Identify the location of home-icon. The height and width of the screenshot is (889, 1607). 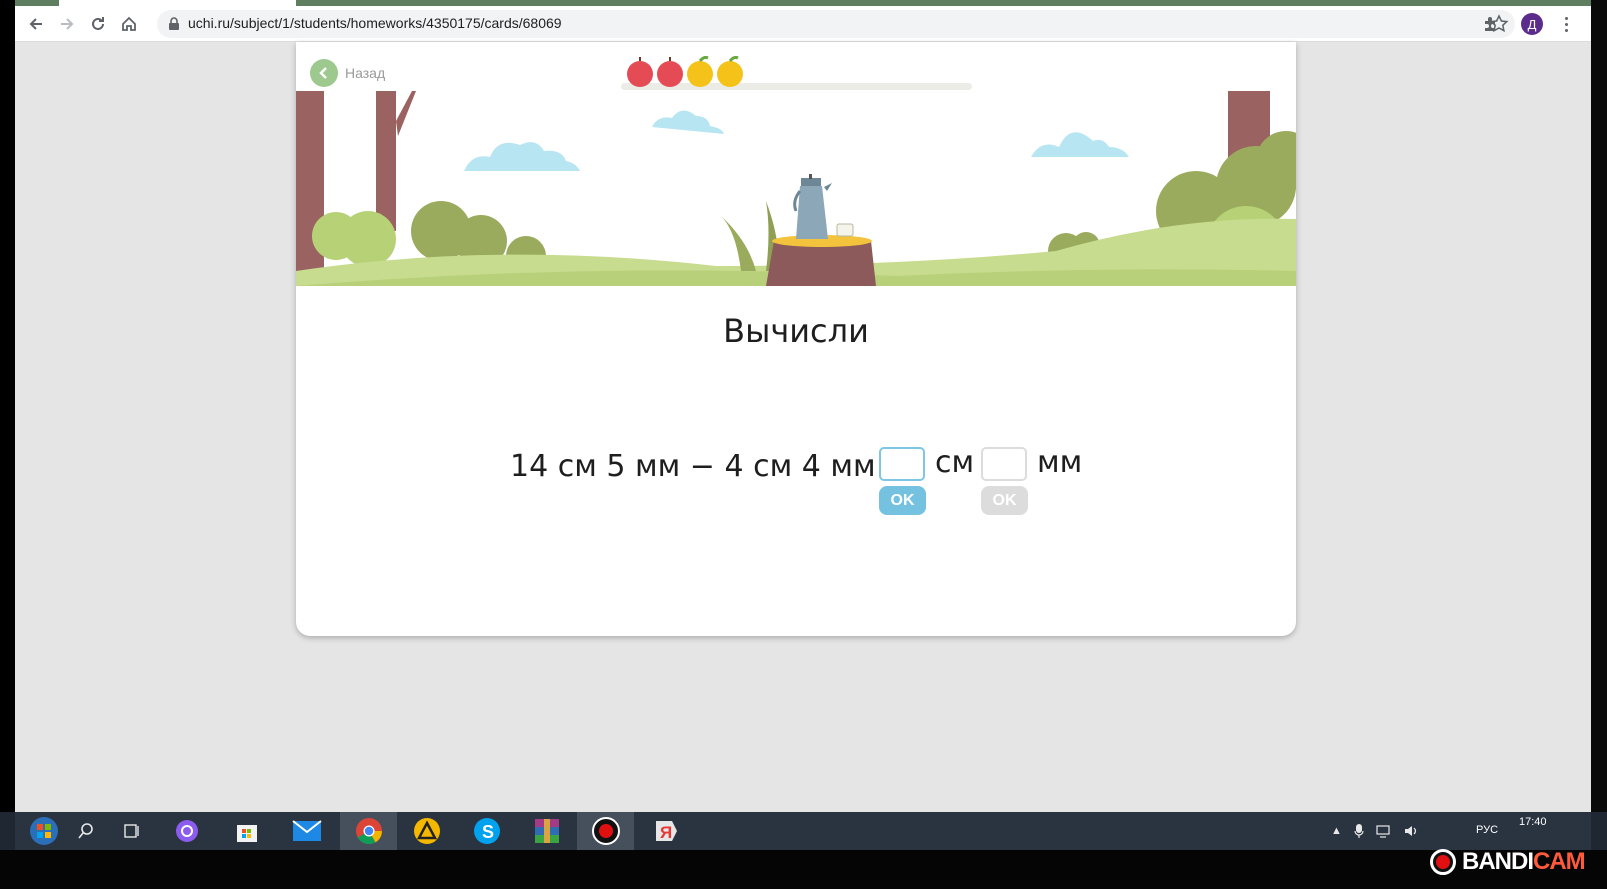
(129, 24).